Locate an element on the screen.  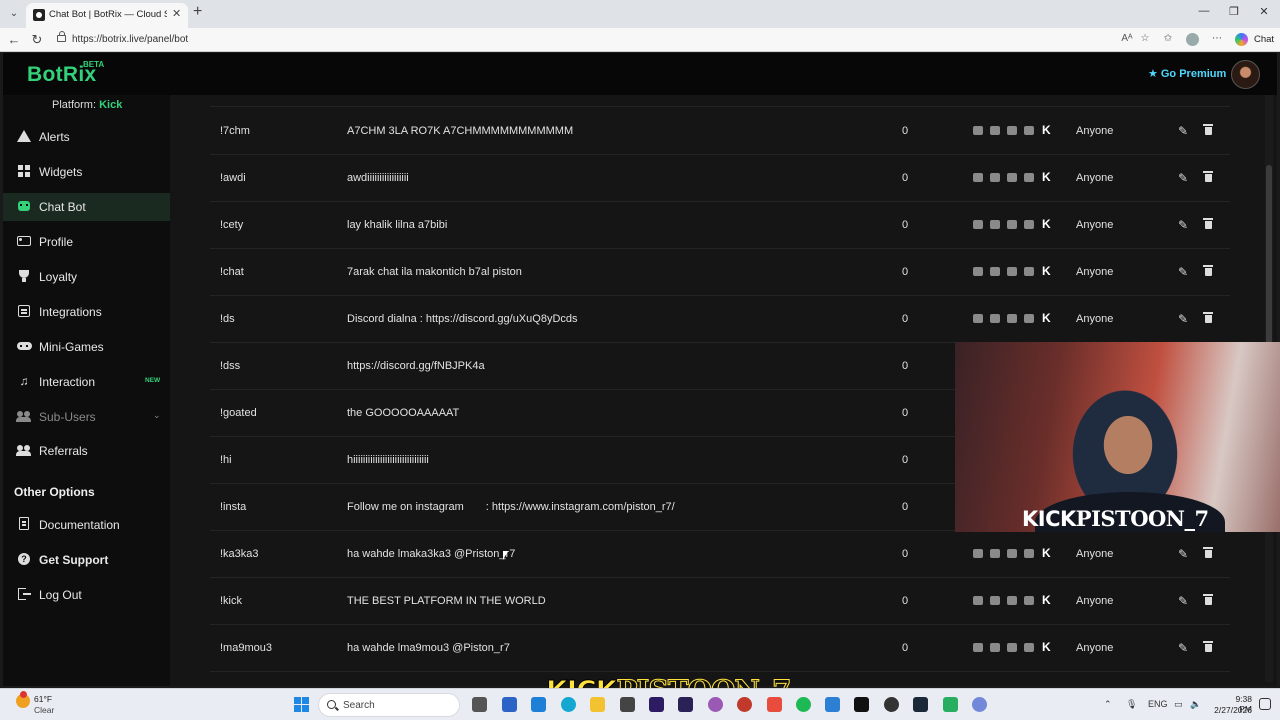
platform-label: Platform: is located at coordinates (74, 105).